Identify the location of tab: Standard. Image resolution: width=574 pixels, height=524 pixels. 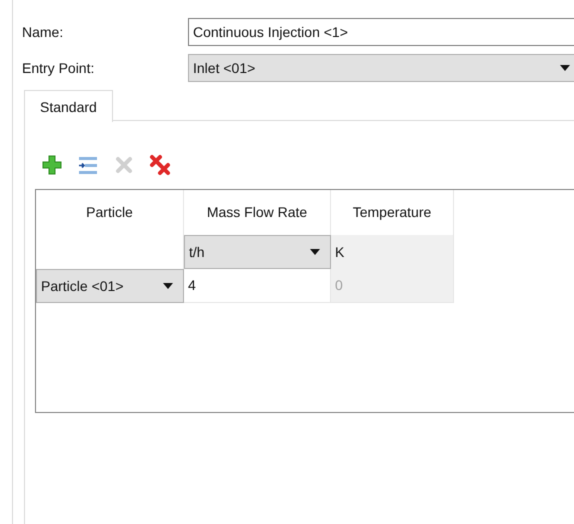
(68, 106).